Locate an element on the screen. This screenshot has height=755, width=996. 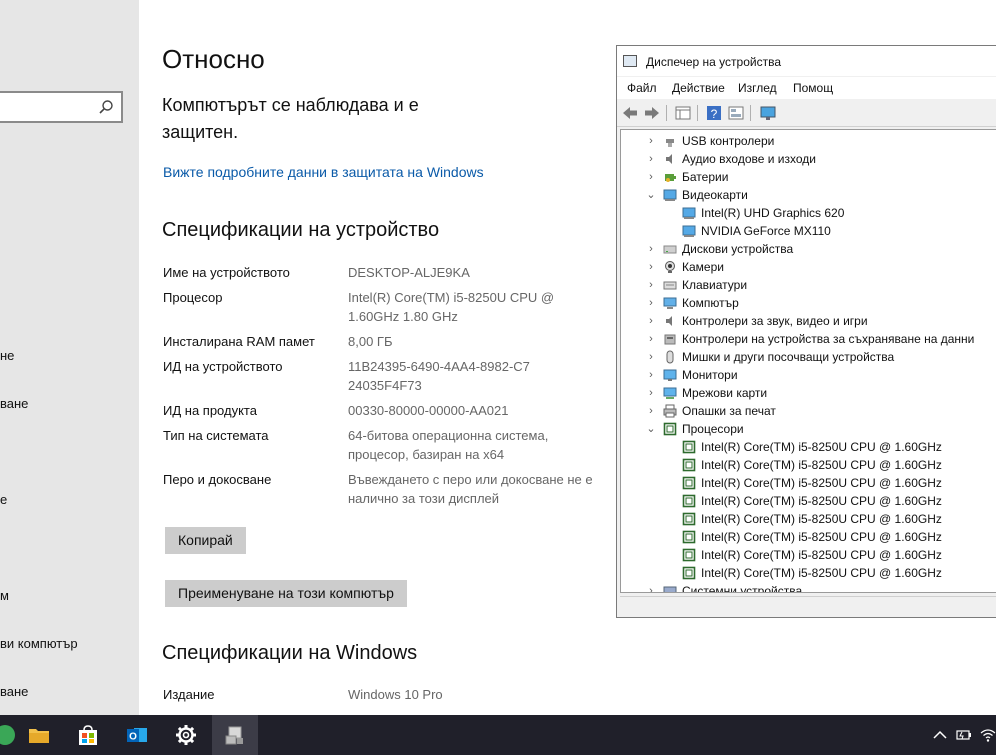
tree-item-label: Камери is located at coordinates (703, 267).